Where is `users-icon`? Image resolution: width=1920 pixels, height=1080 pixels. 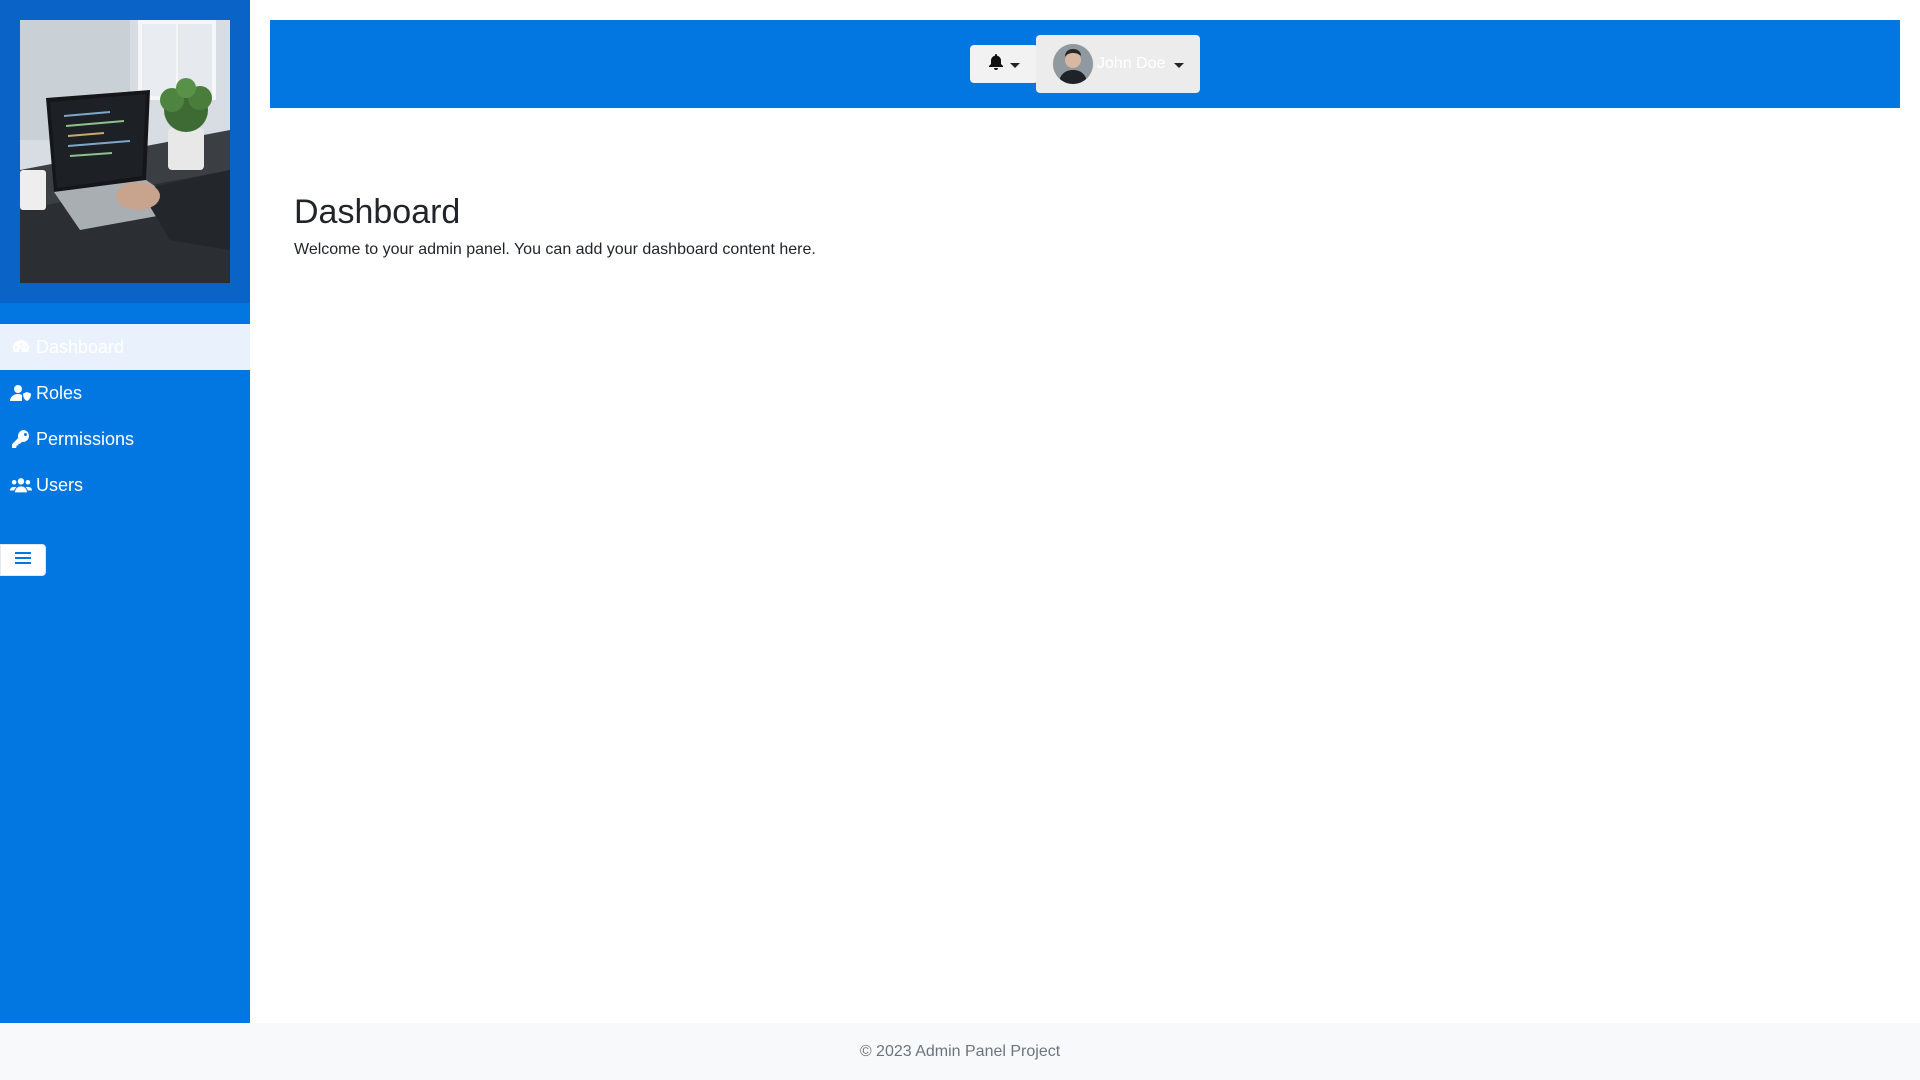 users-icon is located at coordinates (21, 485).